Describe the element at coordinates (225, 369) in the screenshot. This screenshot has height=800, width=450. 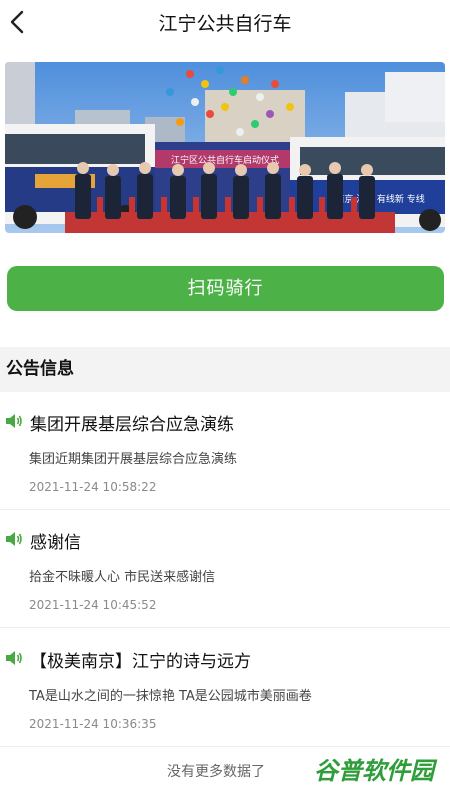
I see `announcements-heading: 公告信息` at that location.